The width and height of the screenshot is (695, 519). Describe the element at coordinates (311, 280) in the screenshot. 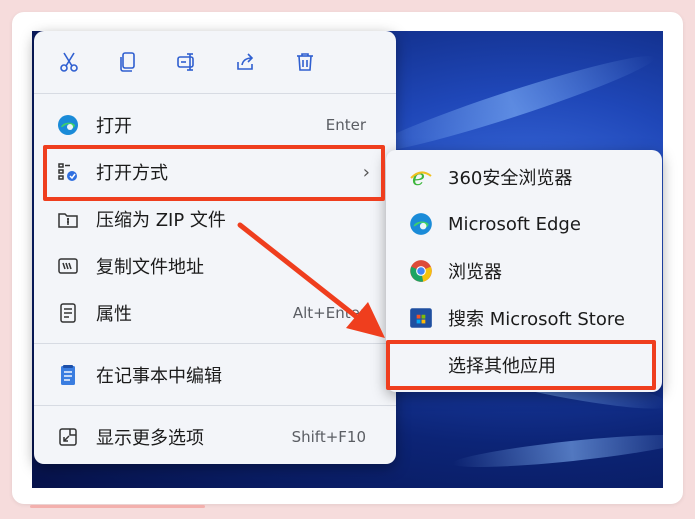

I see `annotation-arrow` at that location.